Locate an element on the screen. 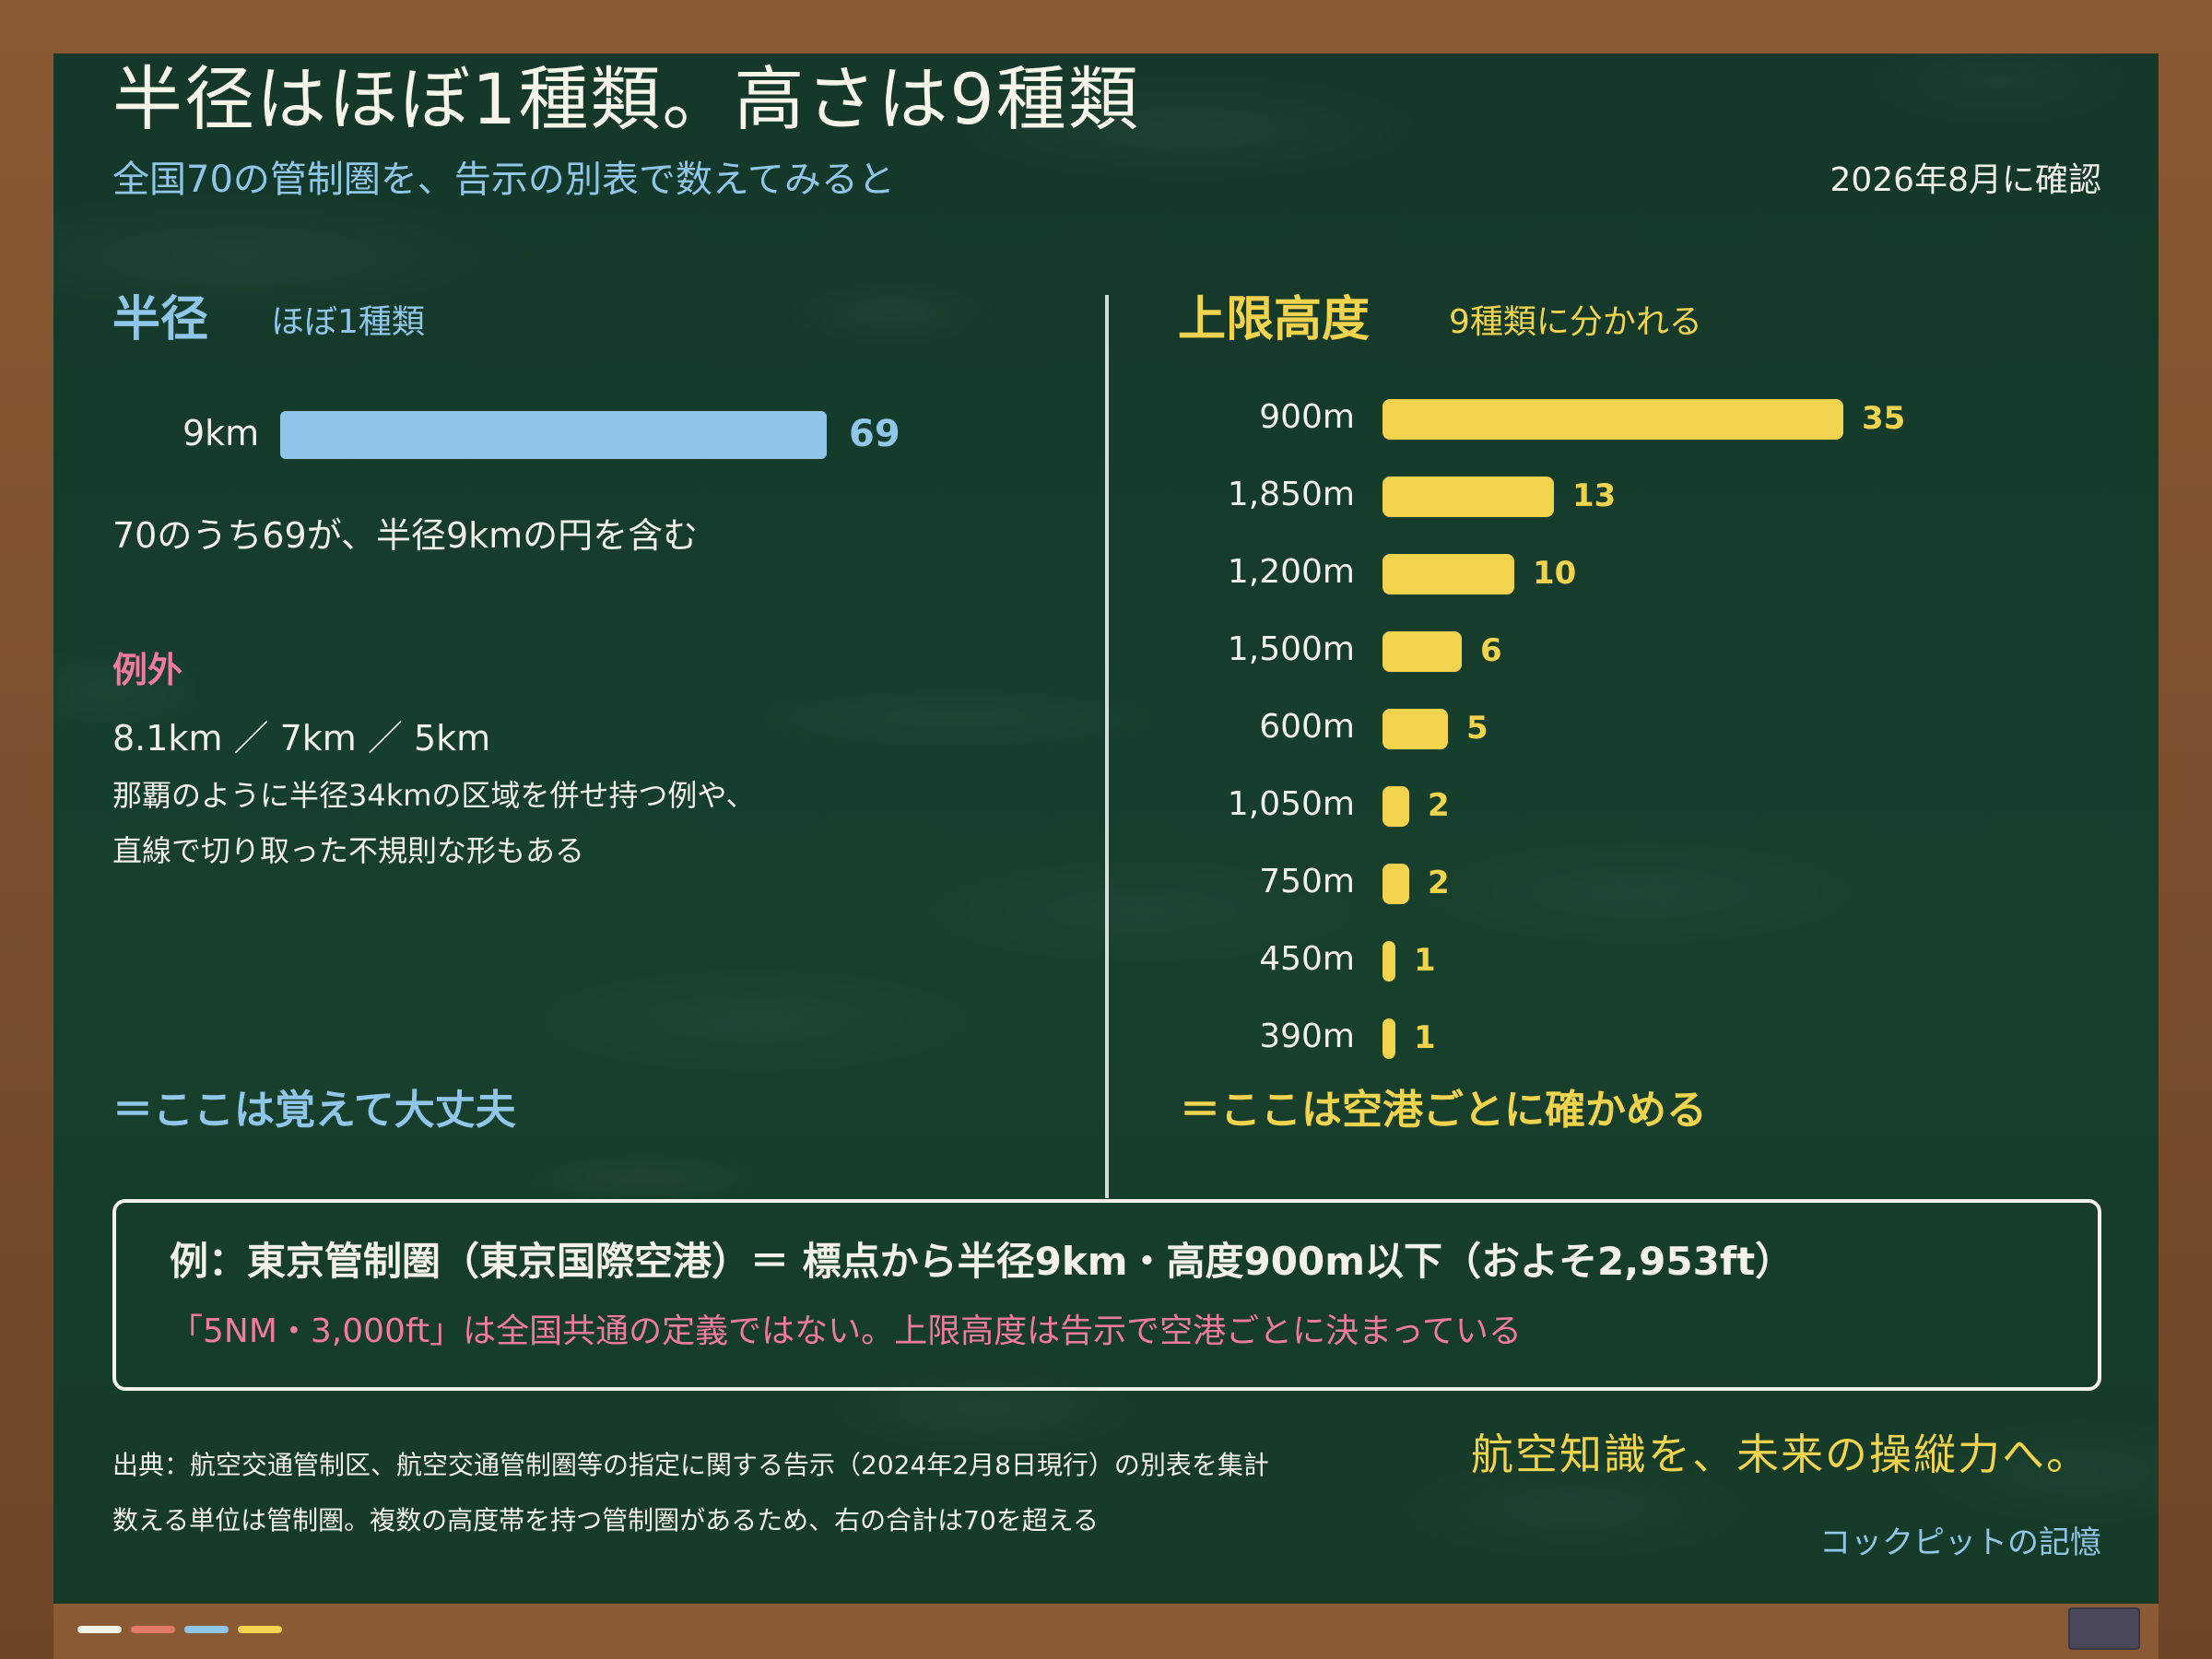 The height and width of the screenshot is (1659, 2212). brand-name: コックピットの記憶 is located at coordinates (1960, 1542).